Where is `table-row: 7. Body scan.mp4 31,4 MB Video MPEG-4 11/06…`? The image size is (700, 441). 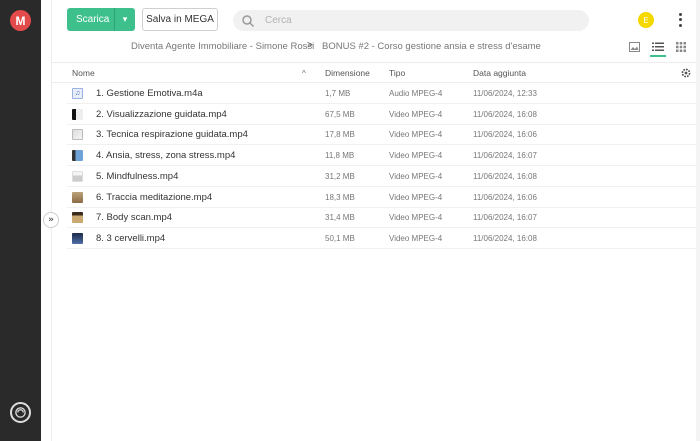
table-row: 7. Body scan.mp4 31,4 MB Video MPEG-4 11/06… is located at coordinates (381, 218).